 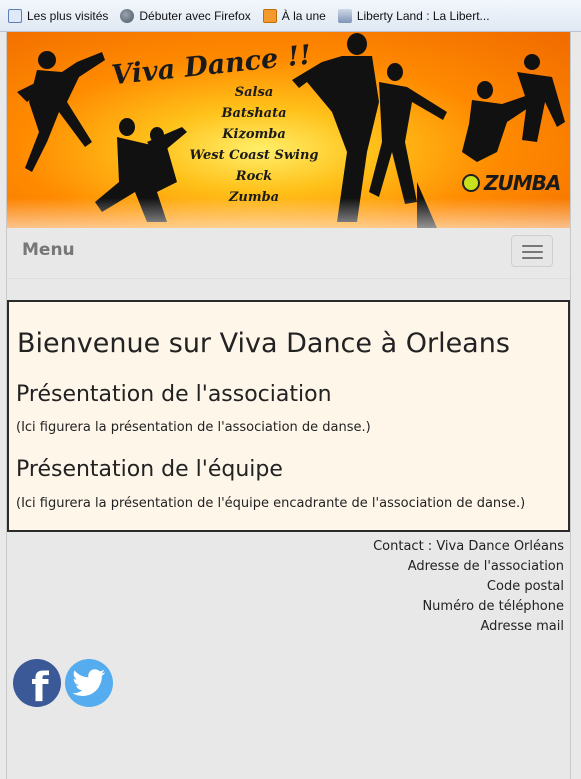 What do you see at coordinates (288, 253) in the screenshot?
I see `navbar: Menu` at bounding box center [288, 253].